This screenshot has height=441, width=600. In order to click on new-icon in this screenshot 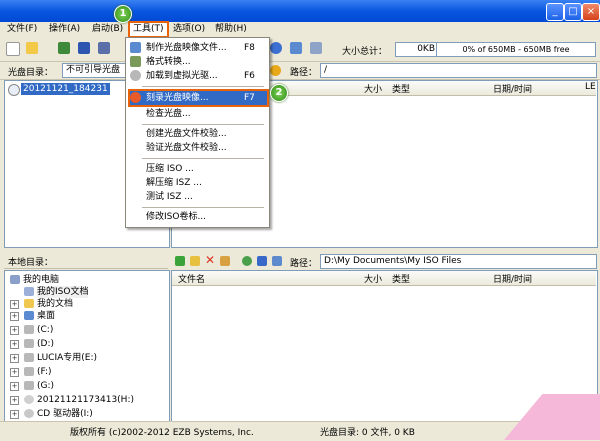, I will do `click(13, 49)`.